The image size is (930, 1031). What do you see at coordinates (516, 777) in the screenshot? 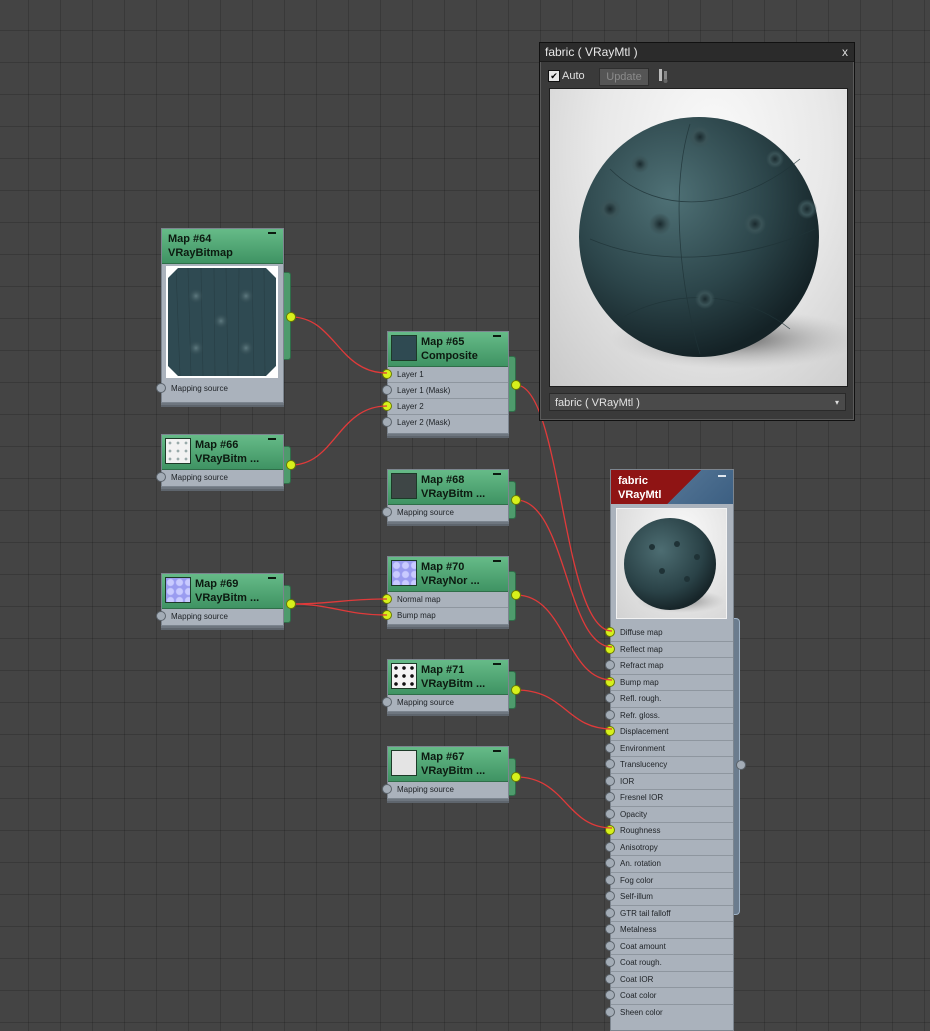
I see `node-map67-output-socket` at bounding box center [516, 777].